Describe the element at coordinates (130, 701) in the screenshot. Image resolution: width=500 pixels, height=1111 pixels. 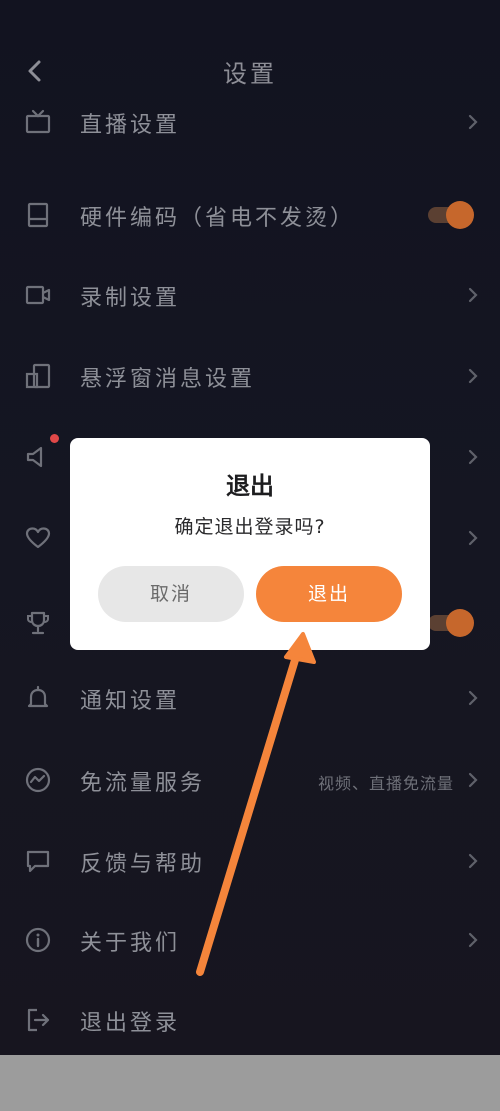
I see `settings-item-label: 通知设置` at that location.